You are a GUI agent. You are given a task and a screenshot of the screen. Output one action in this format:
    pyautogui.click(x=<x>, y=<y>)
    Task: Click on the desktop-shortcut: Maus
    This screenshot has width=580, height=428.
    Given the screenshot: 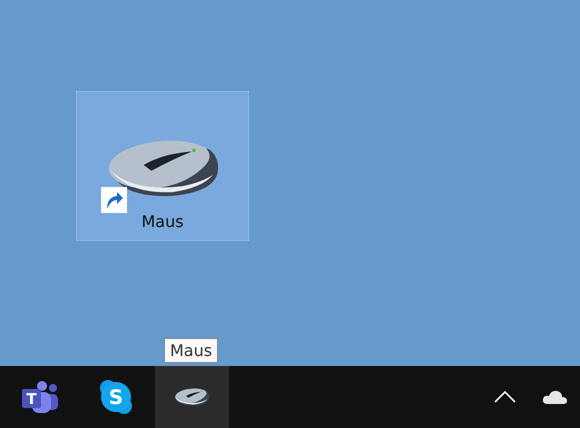 What is the action you would take?
    pyautogui.click(x=162, y=166)
    